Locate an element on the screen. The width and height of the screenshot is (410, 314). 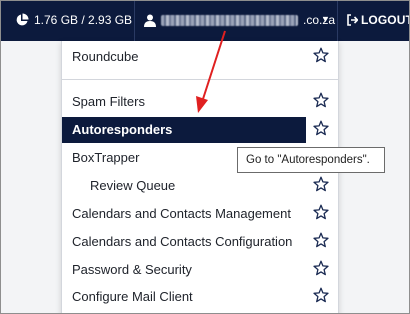
menu-item-calendars-contacts-management: Calendars and Contacts Management is located at coordinates (184, 214).